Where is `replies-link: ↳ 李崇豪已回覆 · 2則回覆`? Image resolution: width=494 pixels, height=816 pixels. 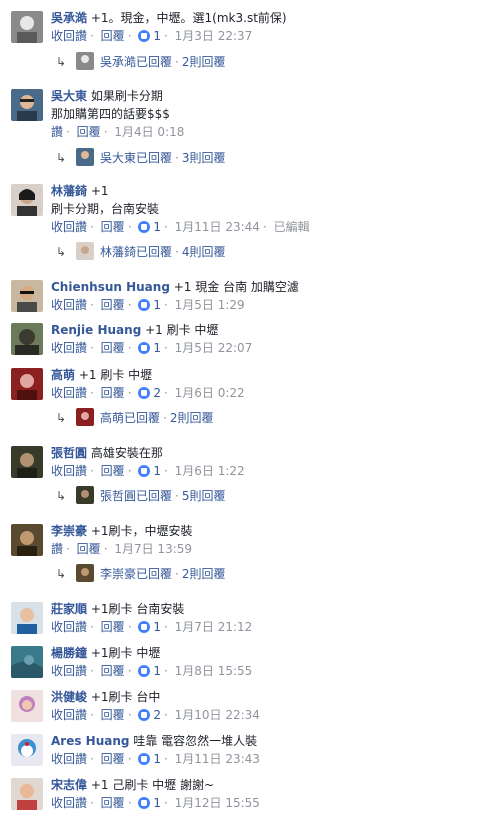 replies-link: ↳ 李崇豪已回覆 · 2則回覆 is located at coordinates (140, 574).